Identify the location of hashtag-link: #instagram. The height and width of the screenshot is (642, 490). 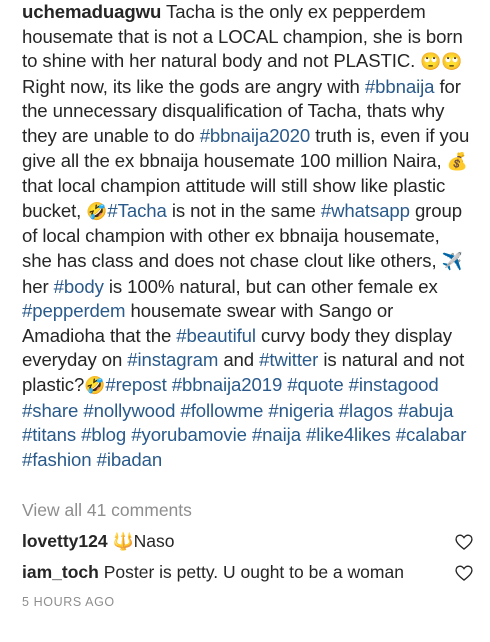
(172, 359).